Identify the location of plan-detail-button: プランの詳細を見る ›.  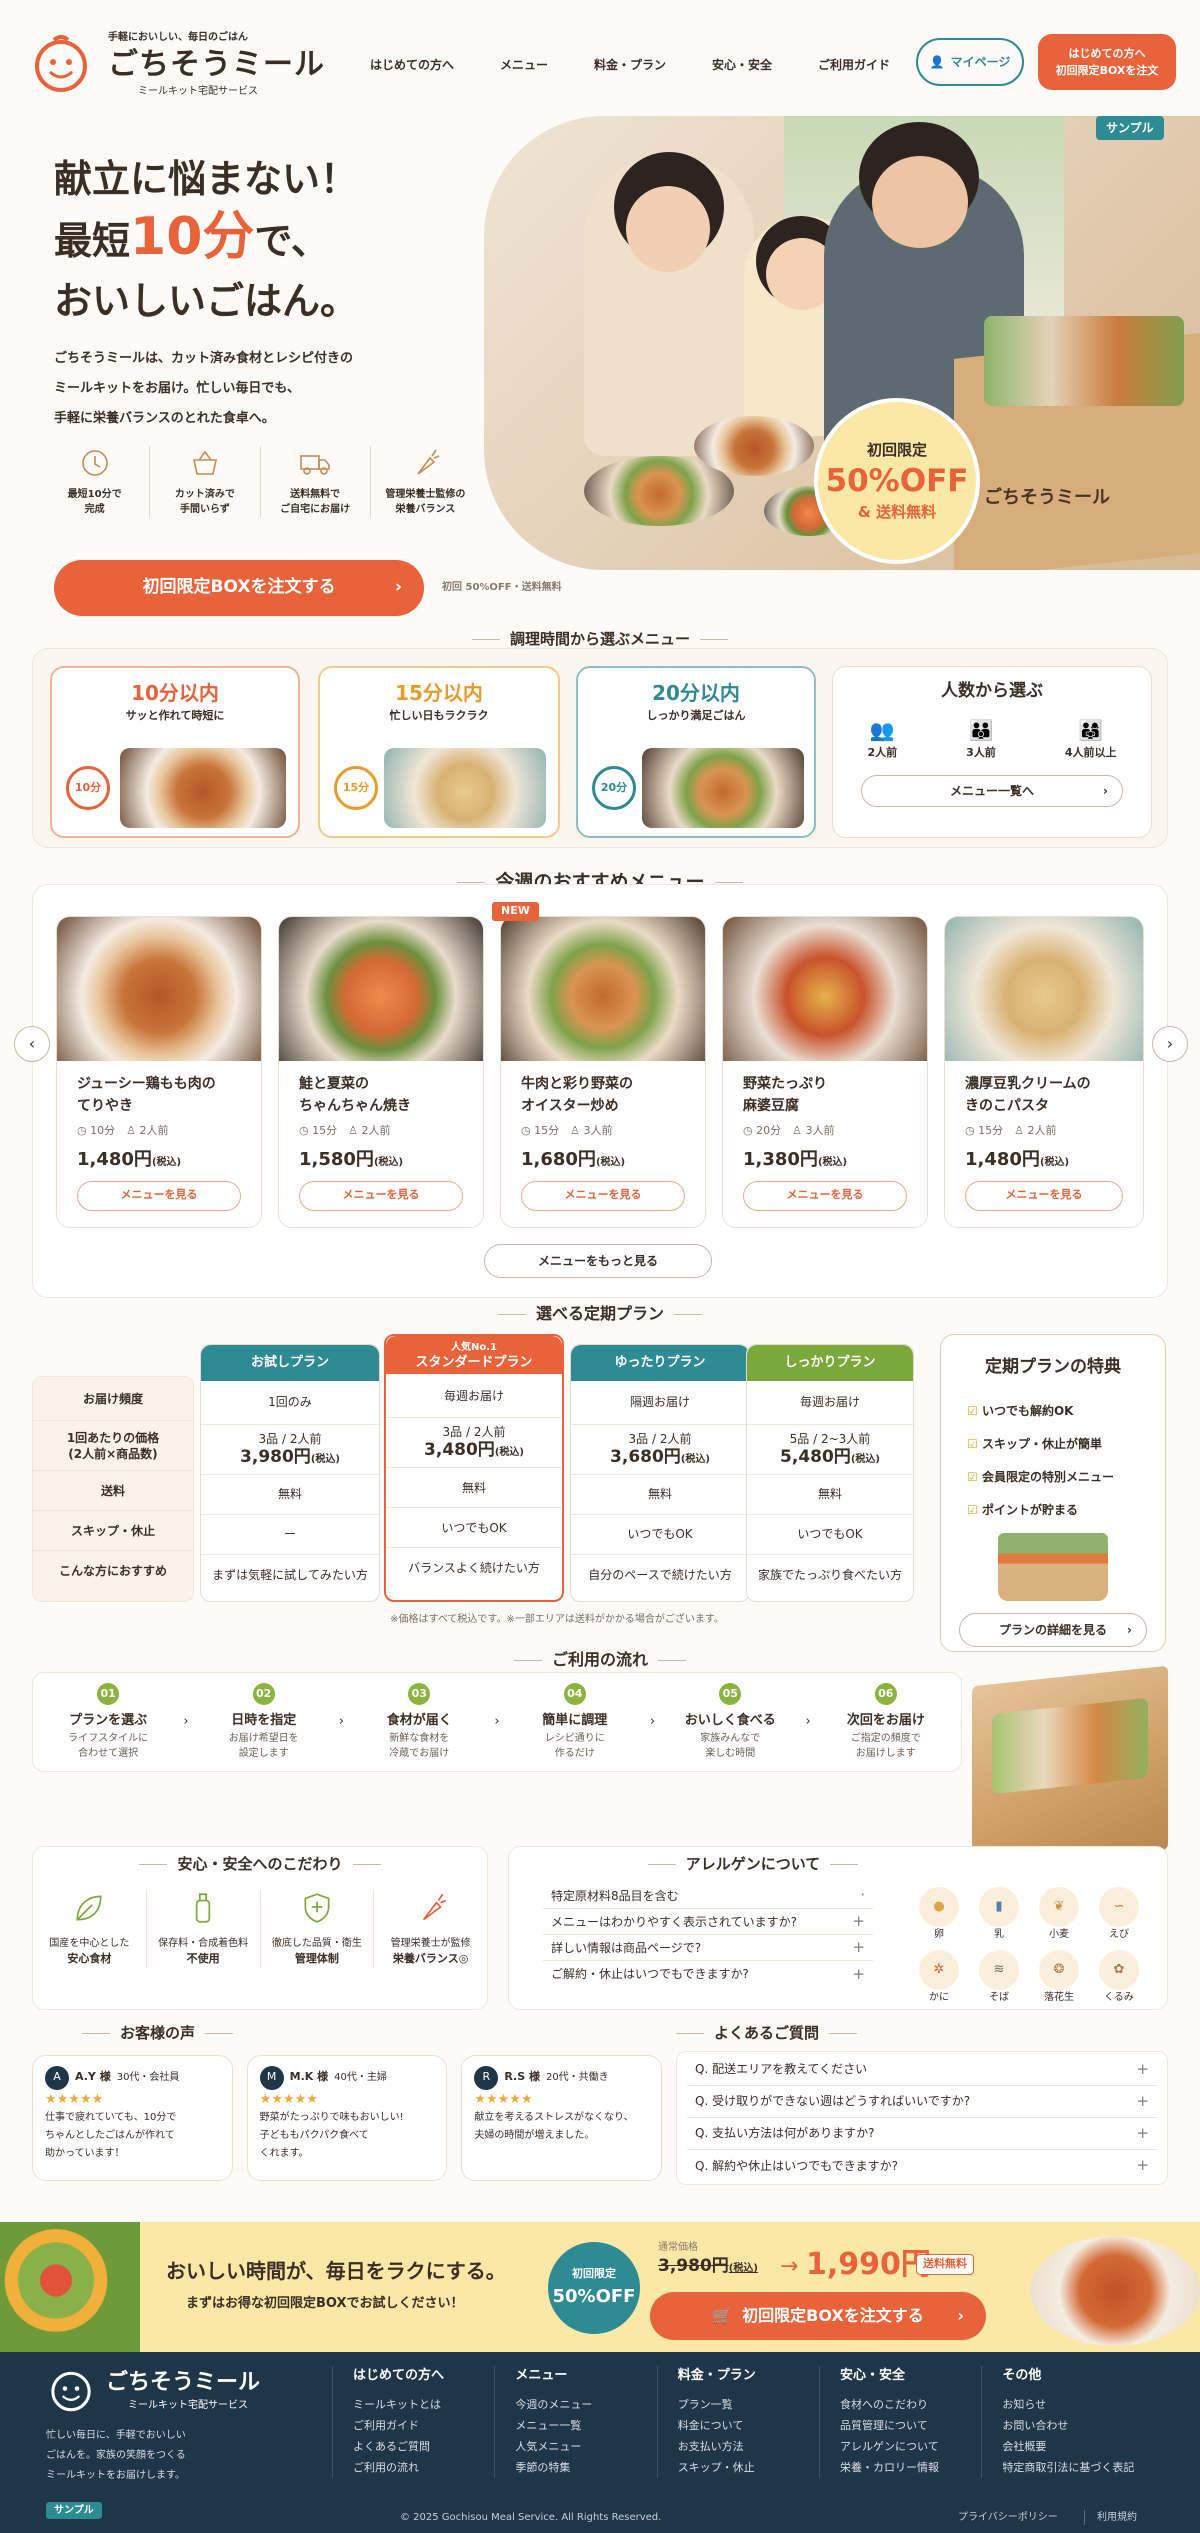
(1053, 1629).